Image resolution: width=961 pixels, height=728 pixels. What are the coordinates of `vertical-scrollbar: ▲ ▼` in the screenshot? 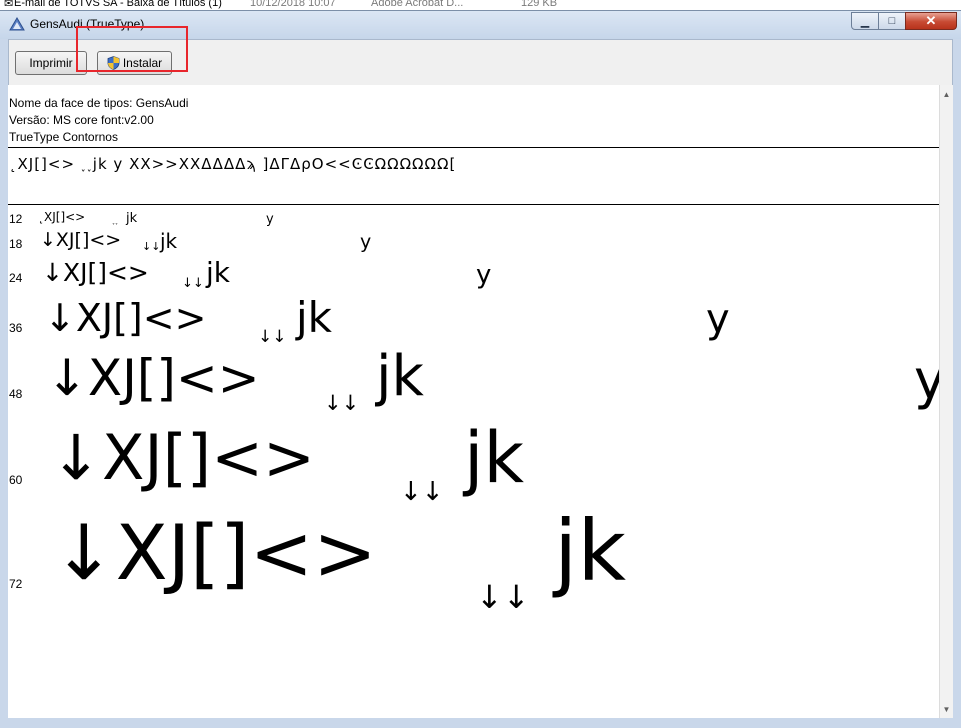 It's located at (946, 401).